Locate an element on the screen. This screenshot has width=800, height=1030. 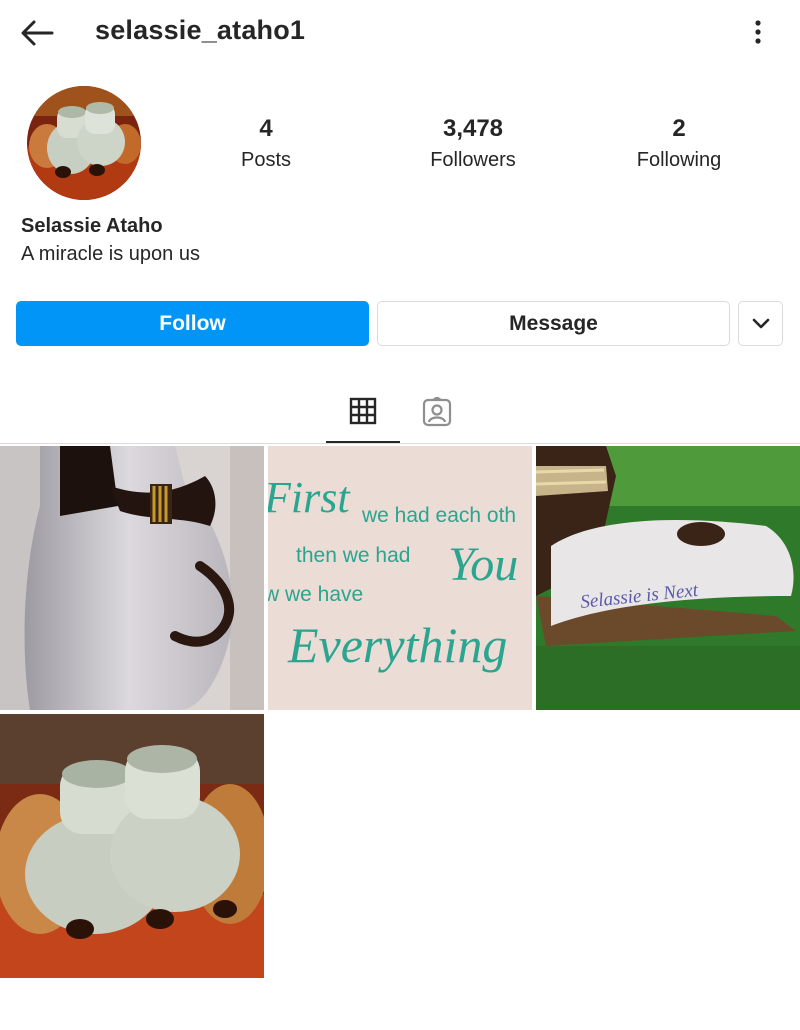
followers-count: 3,478 Followers is located at coordinates (473, 145).